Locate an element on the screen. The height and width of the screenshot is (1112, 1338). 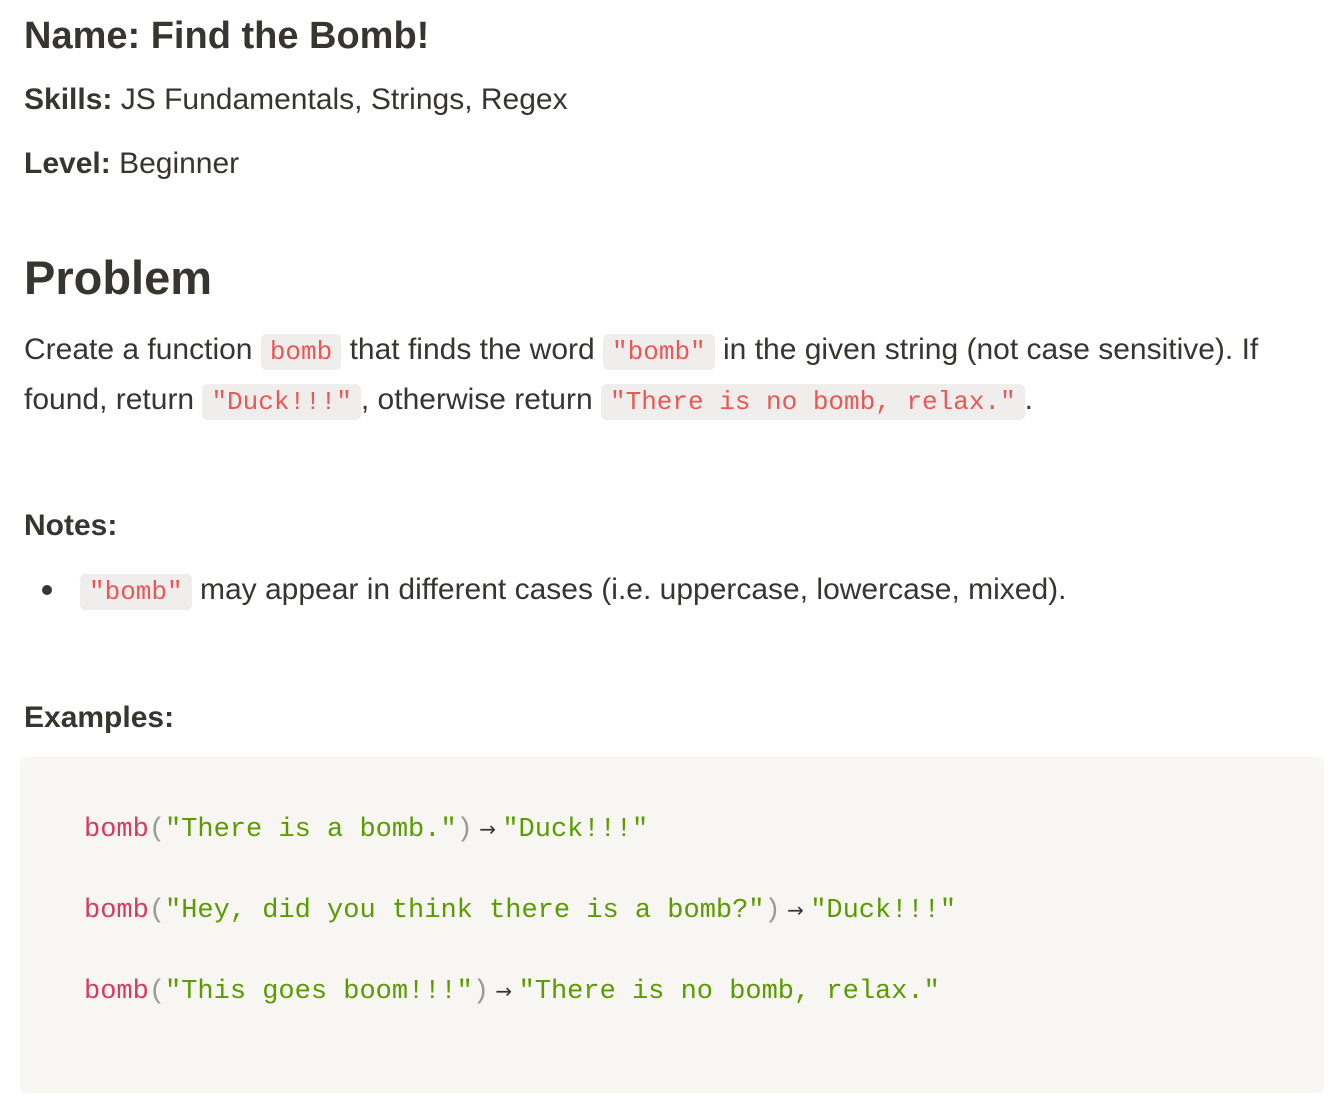
problem-text-1: Create a function is located at coordinates (142, 349).